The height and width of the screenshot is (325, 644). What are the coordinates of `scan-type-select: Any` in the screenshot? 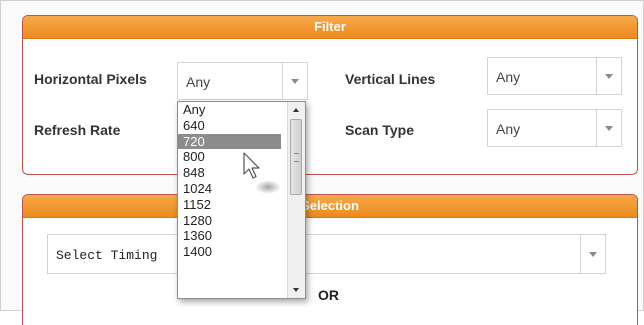 It's located at (554, 128).